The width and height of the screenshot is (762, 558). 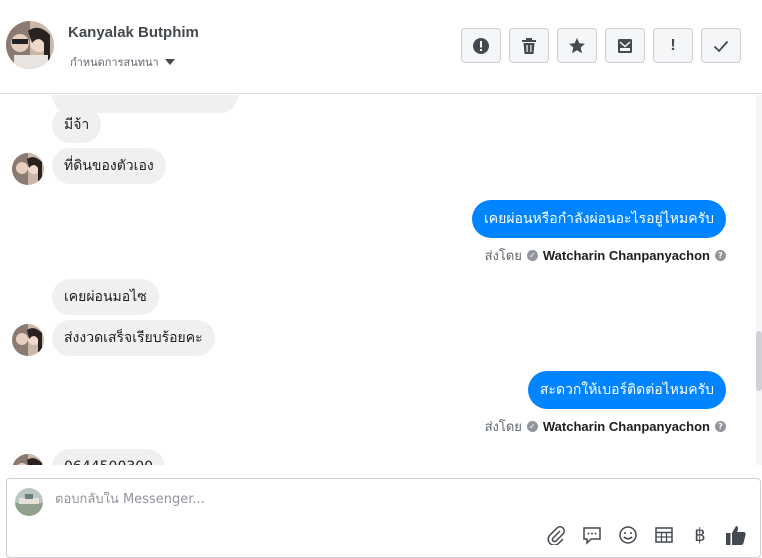 I want to click on attach-file-button, so click(x=556, y=535).